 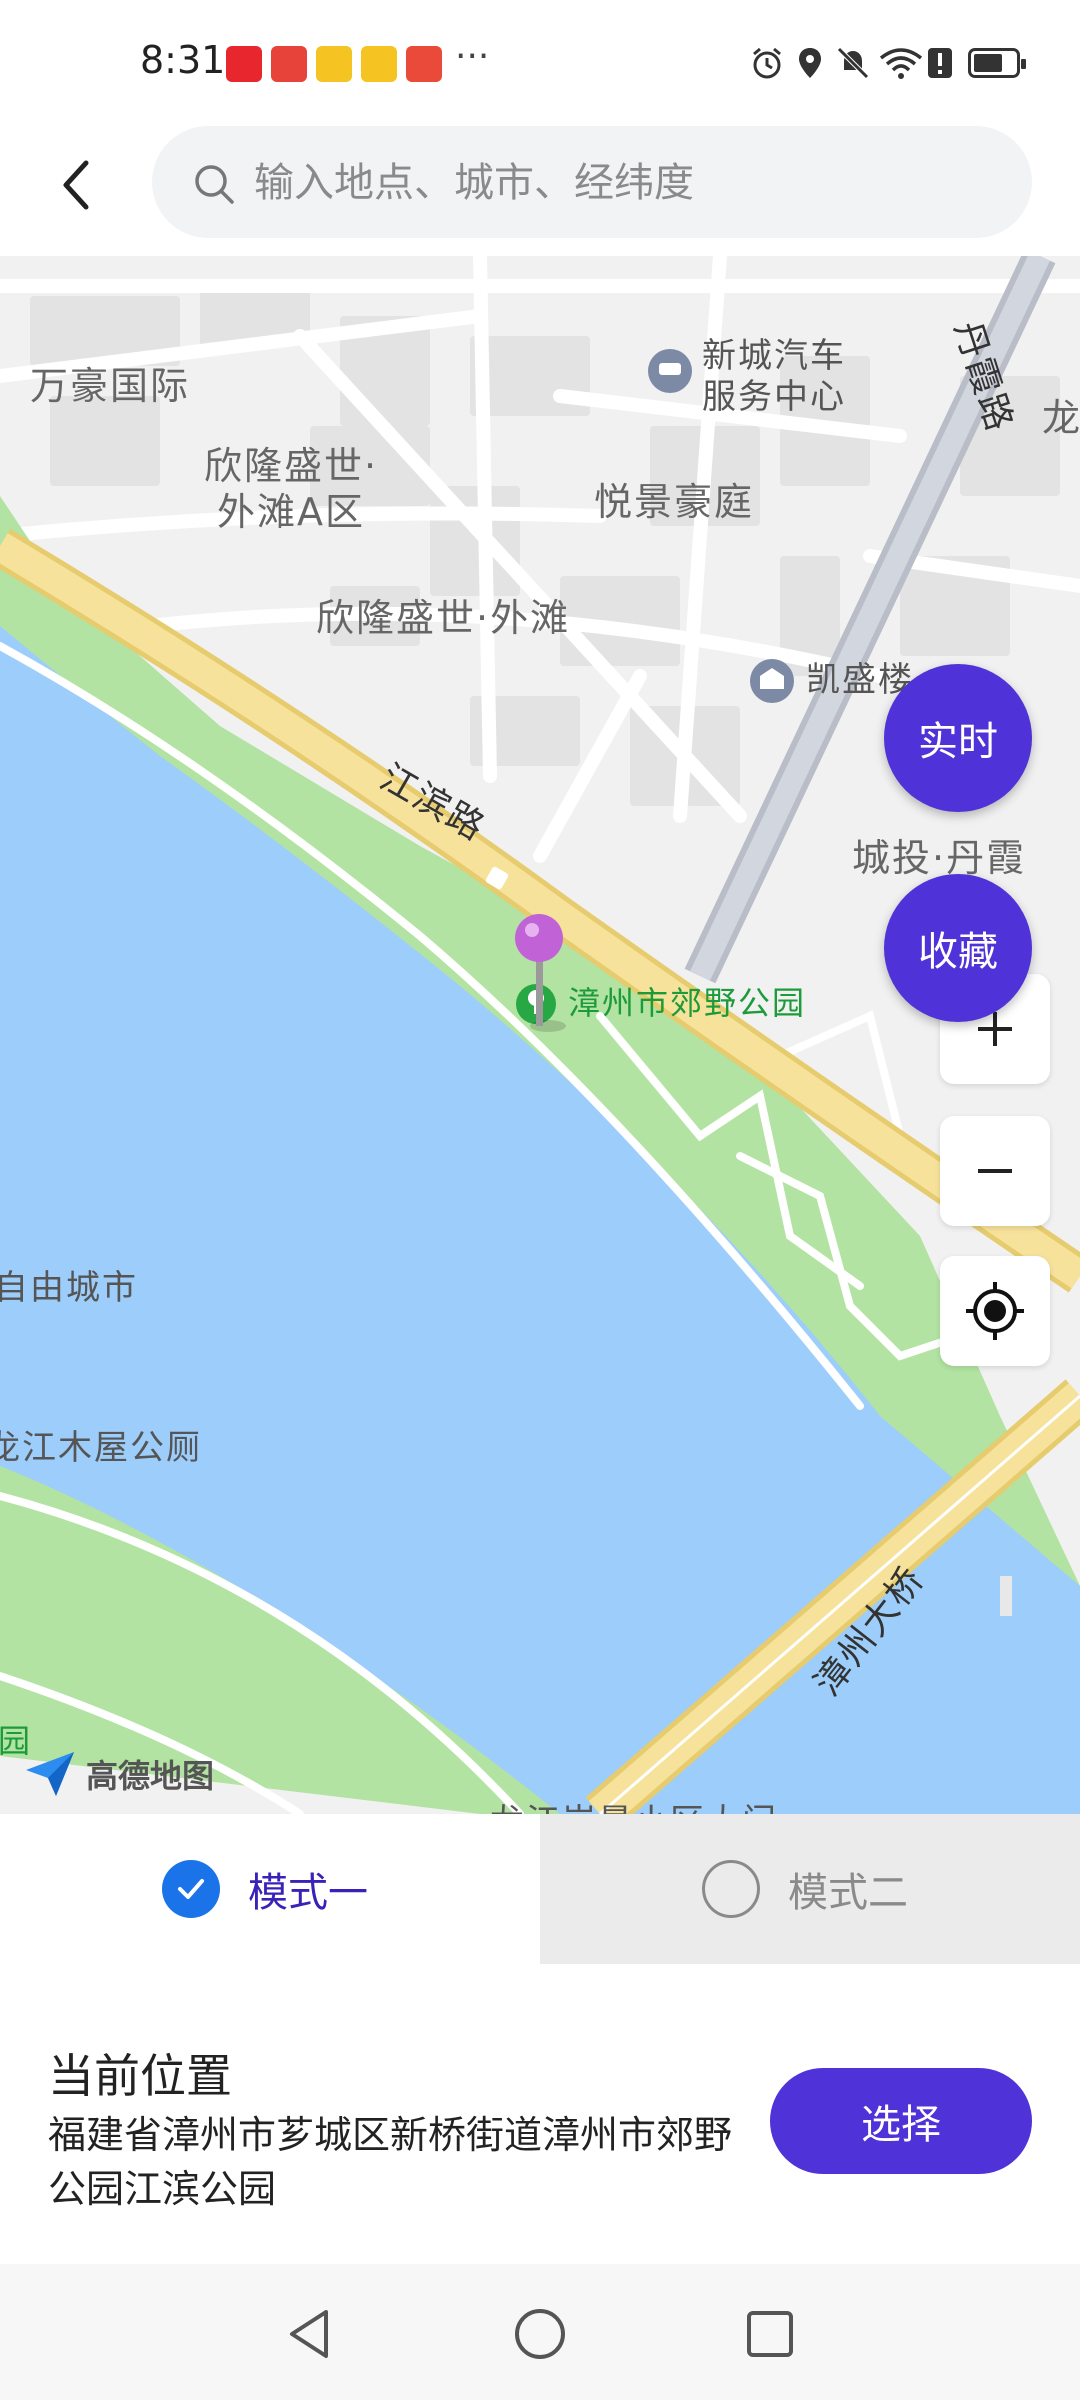 I want to click on mode-selector: 模式一 模式二, so click(x=540, y=1889).